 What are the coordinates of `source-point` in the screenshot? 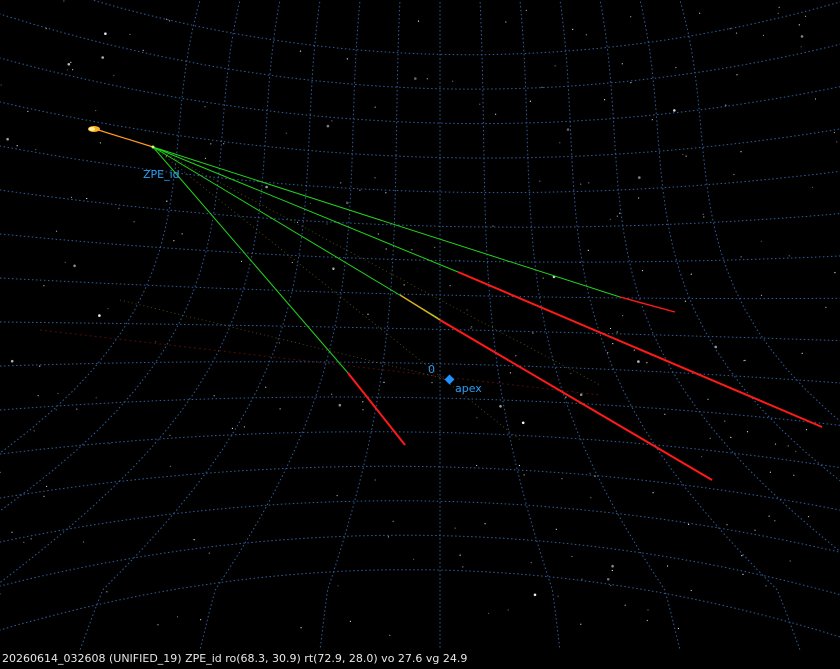 It's located at (153, 147).